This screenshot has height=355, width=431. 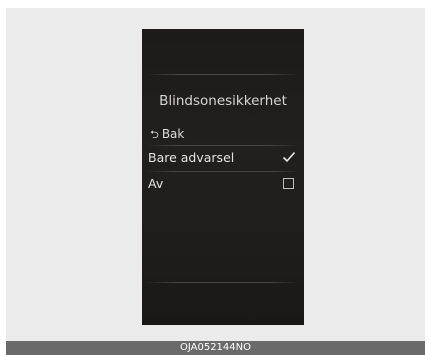 I want to click on checkmark-icon, so click(x=289, y=157).